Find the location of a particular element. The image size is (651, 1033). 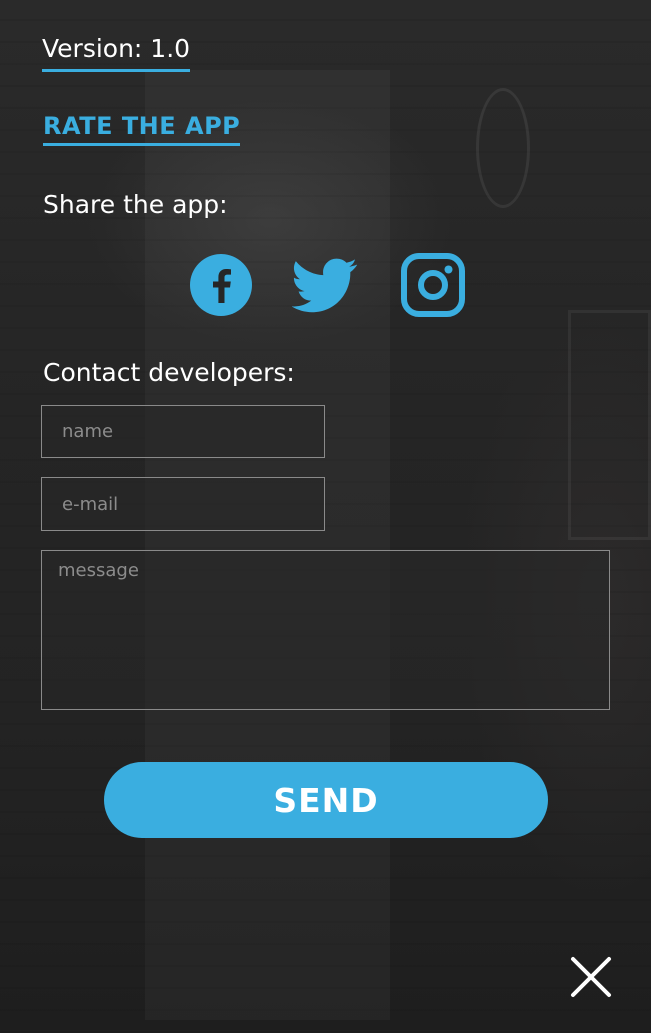

instagram-icon is located at coordinates (433, 285).